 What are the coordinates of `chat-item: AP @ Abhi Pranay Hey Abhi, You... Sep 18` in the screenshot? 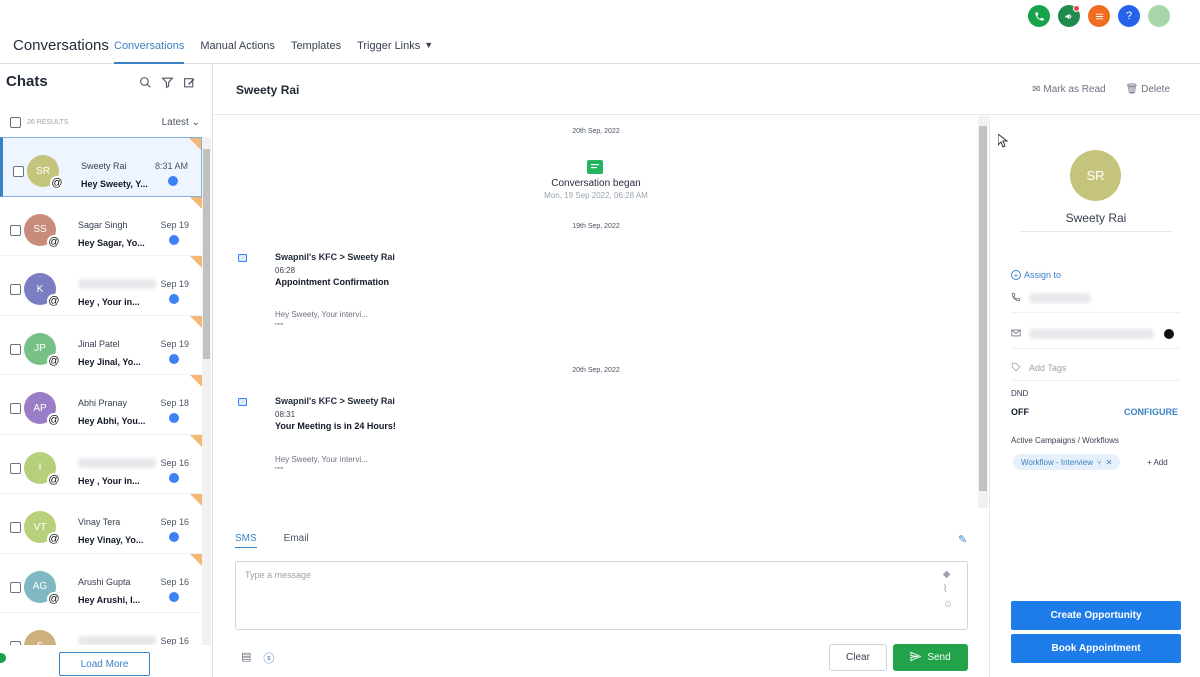 It's located at (101, 405).